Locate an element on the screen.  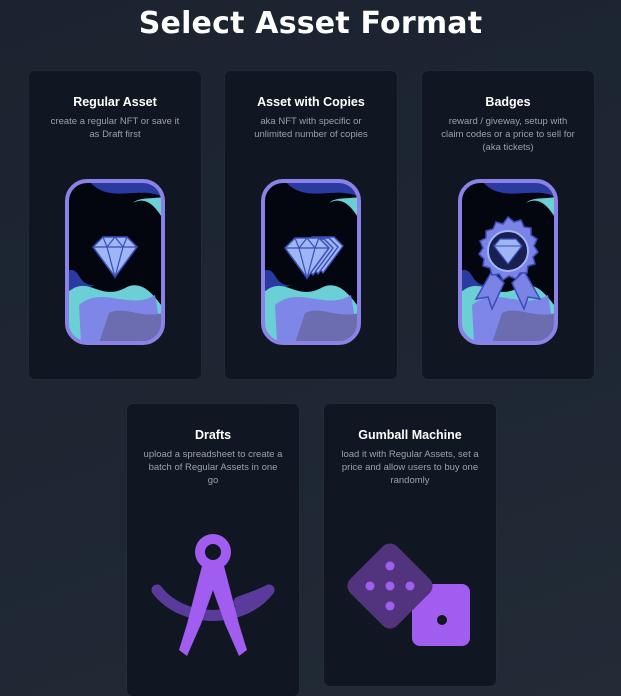
card-title: Regular Asset is located at coordinates (115, 102).